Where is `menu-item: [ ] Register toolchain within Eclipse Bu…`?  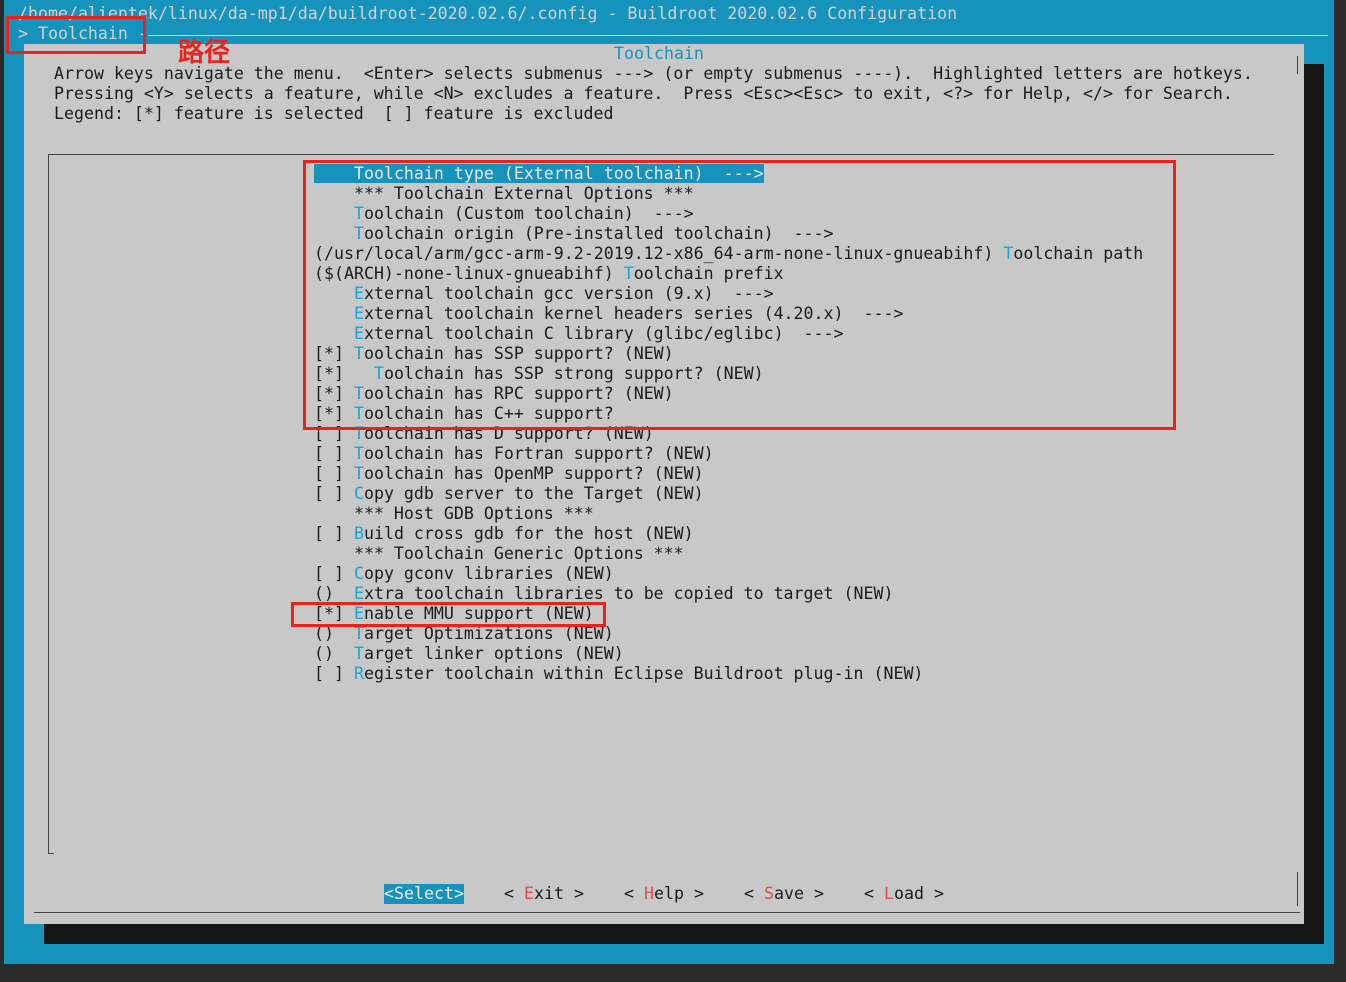 menu-item: [ ] Register toolchain within Eclipse Bu… is located at coordinates (618, 674).